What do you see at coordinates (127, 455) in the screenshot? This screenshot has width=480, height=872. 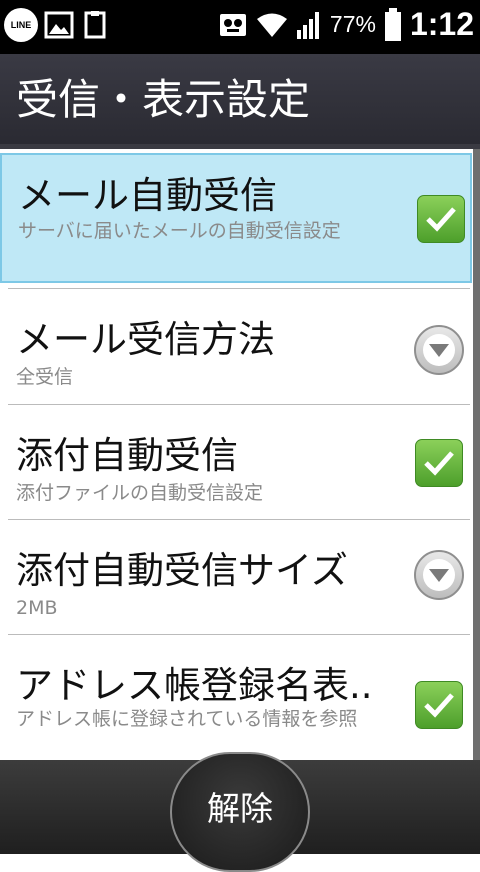 I see `setting-title: 添付自動受信` at bounding box center [127, 455].